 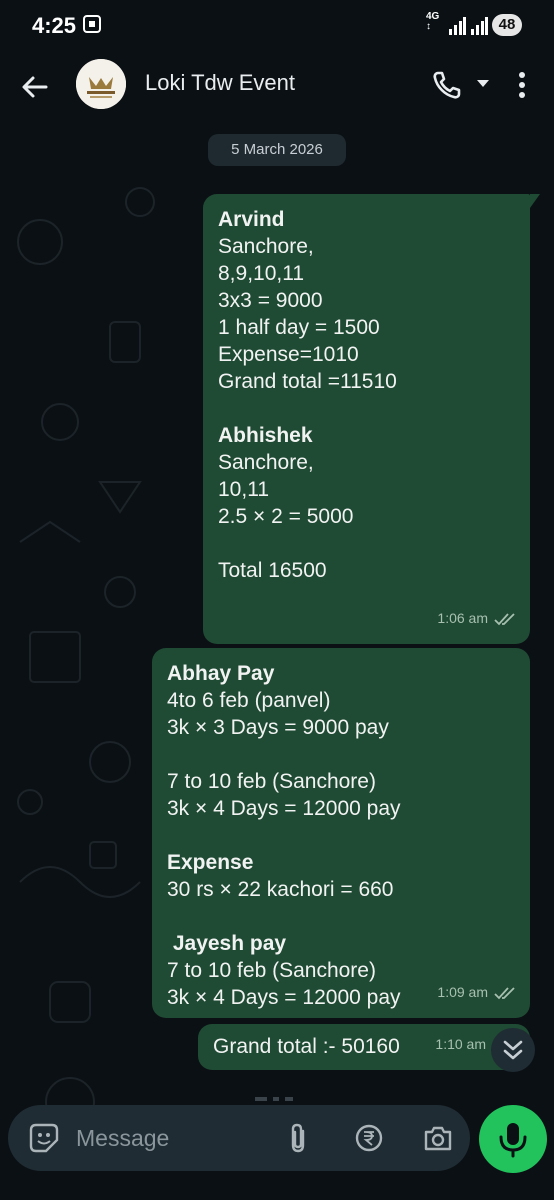 I want to click on date-chip: 5 March 2026, so click(x=277, y=150).